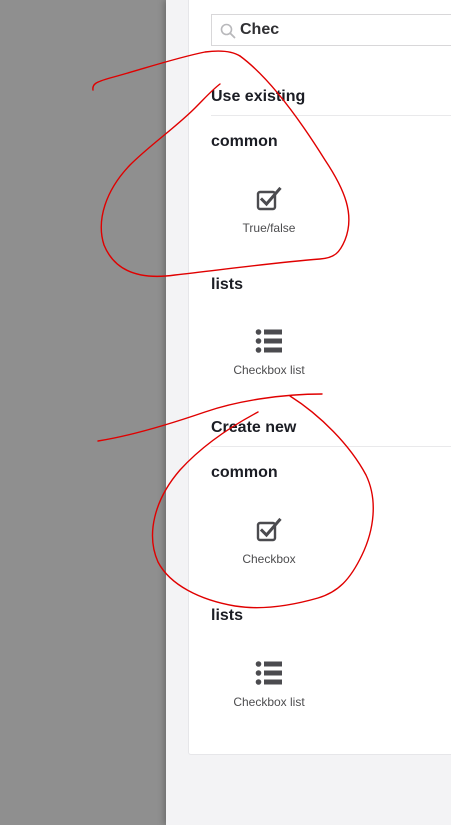  Describe the element at coordinates (254, 427) in the screenshot. I see `section-title-create-new: Create new` at that location.